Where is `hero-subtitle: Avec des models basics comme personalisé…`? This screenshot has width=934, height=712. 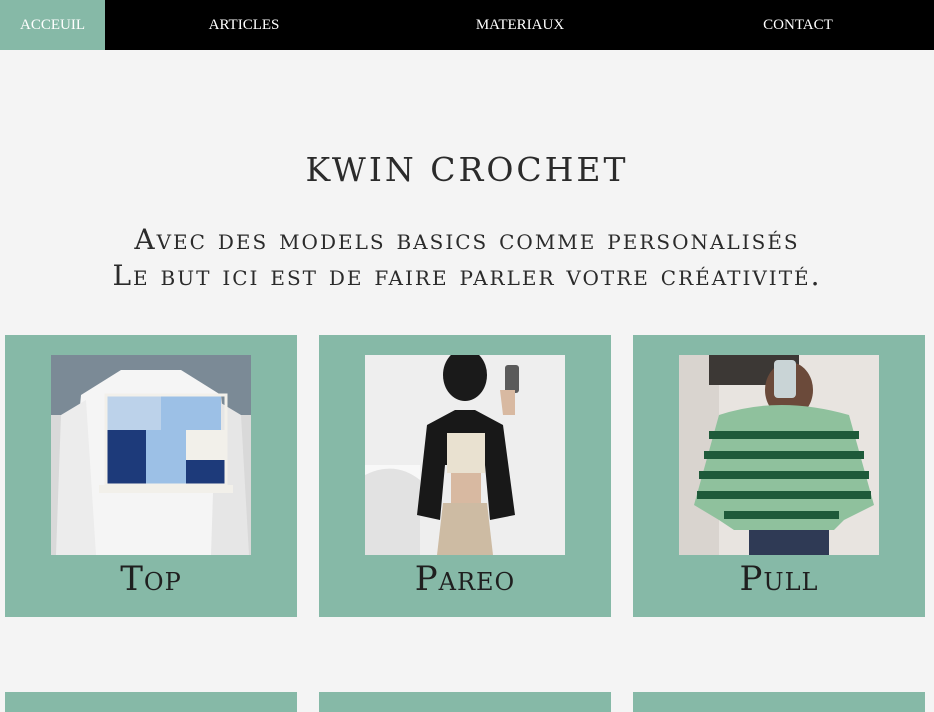
hero-subtitle: Avec des models basics comme personalisé… is located at coordinates (467, 258).